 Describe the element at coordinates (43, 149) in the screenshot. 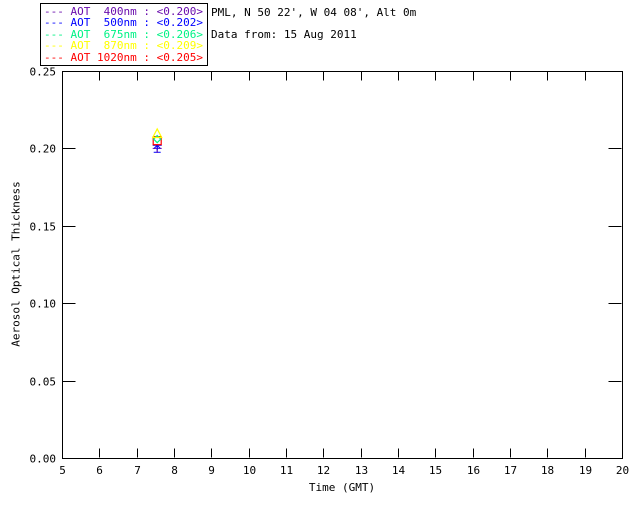

I see `y-tick-label: 0.20` at that location.